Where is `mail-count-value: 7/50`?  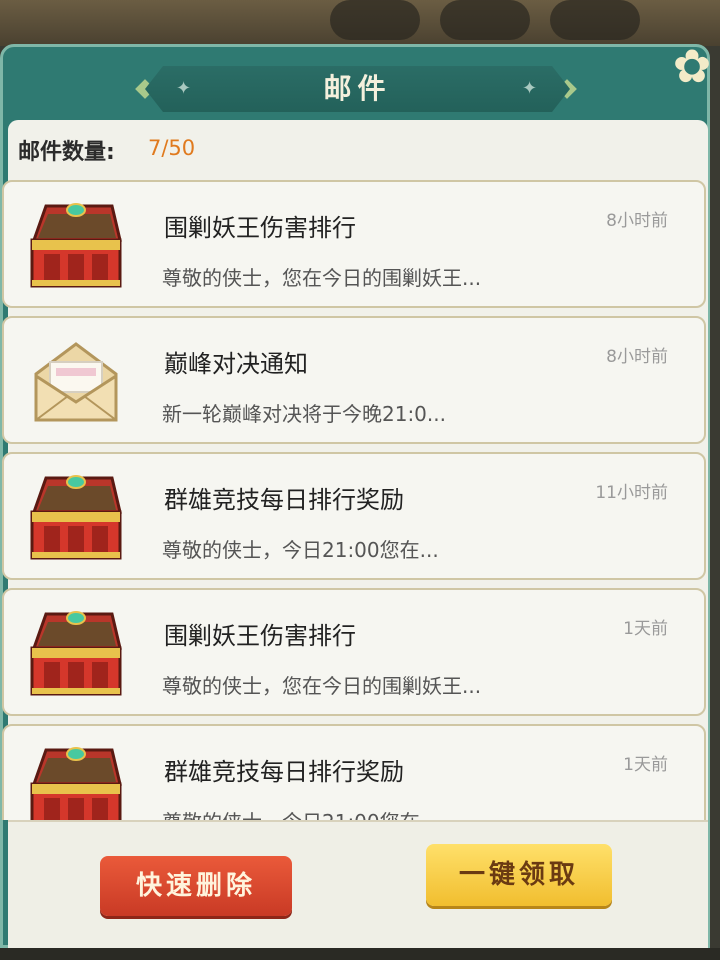
mail-count-value: 7/50 is located at coordinates (172, 148).